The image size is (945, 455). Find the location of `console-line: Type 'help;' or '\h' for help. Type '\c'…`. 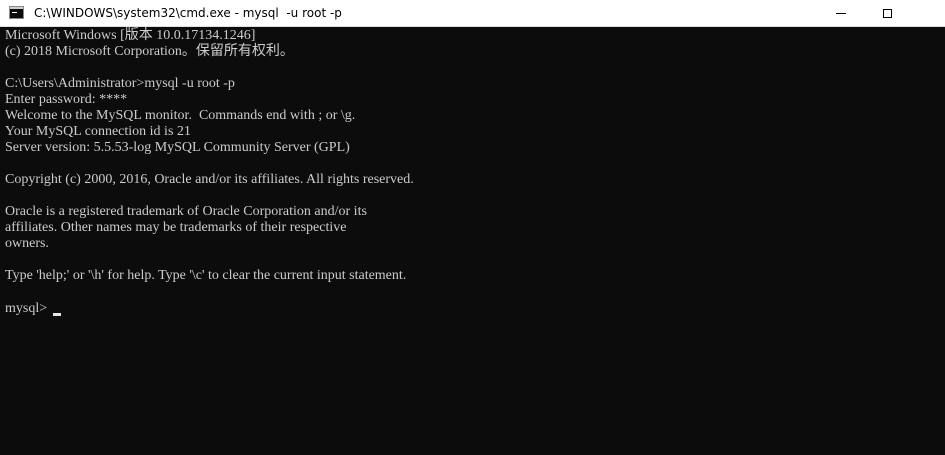

console-line: Type 'help;' or '\h' for help. Type '\c'… is located at coordinates (206, 275).